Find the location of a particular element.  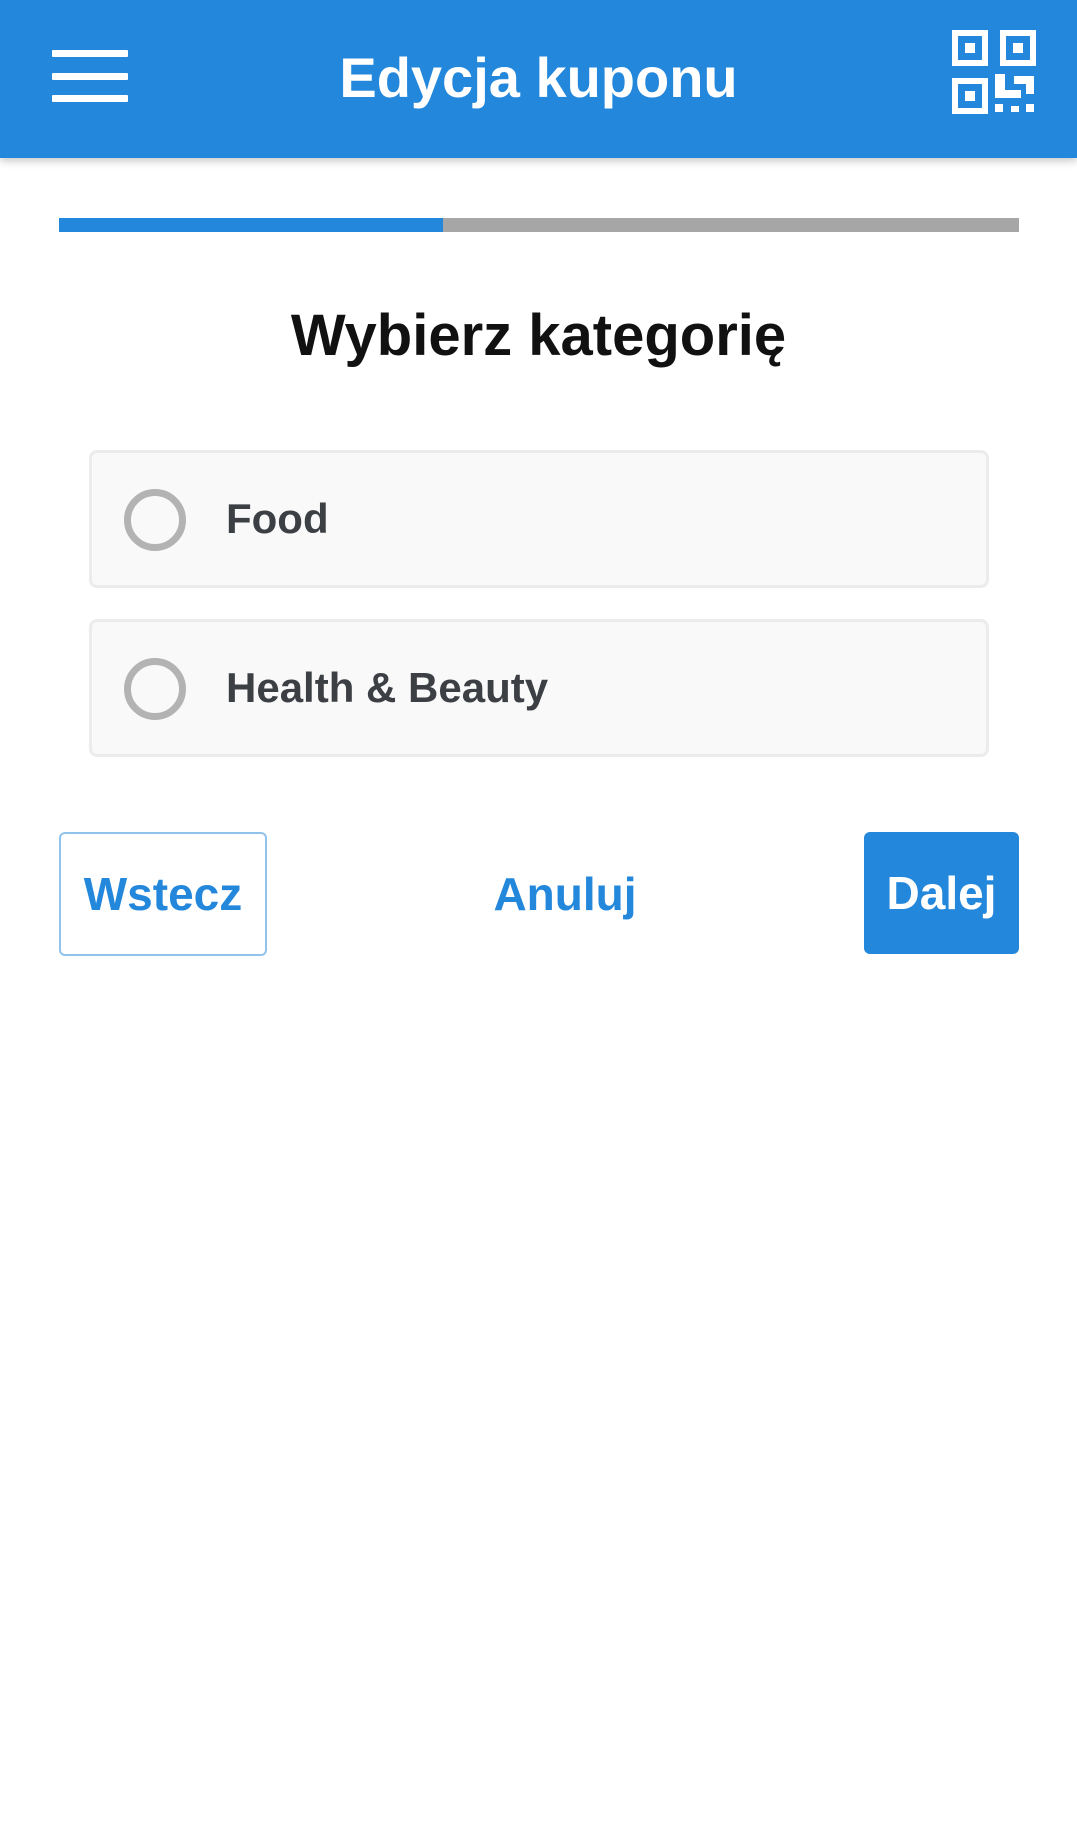

page-title: Edycja kuponu is located at coordinates (538, 77).